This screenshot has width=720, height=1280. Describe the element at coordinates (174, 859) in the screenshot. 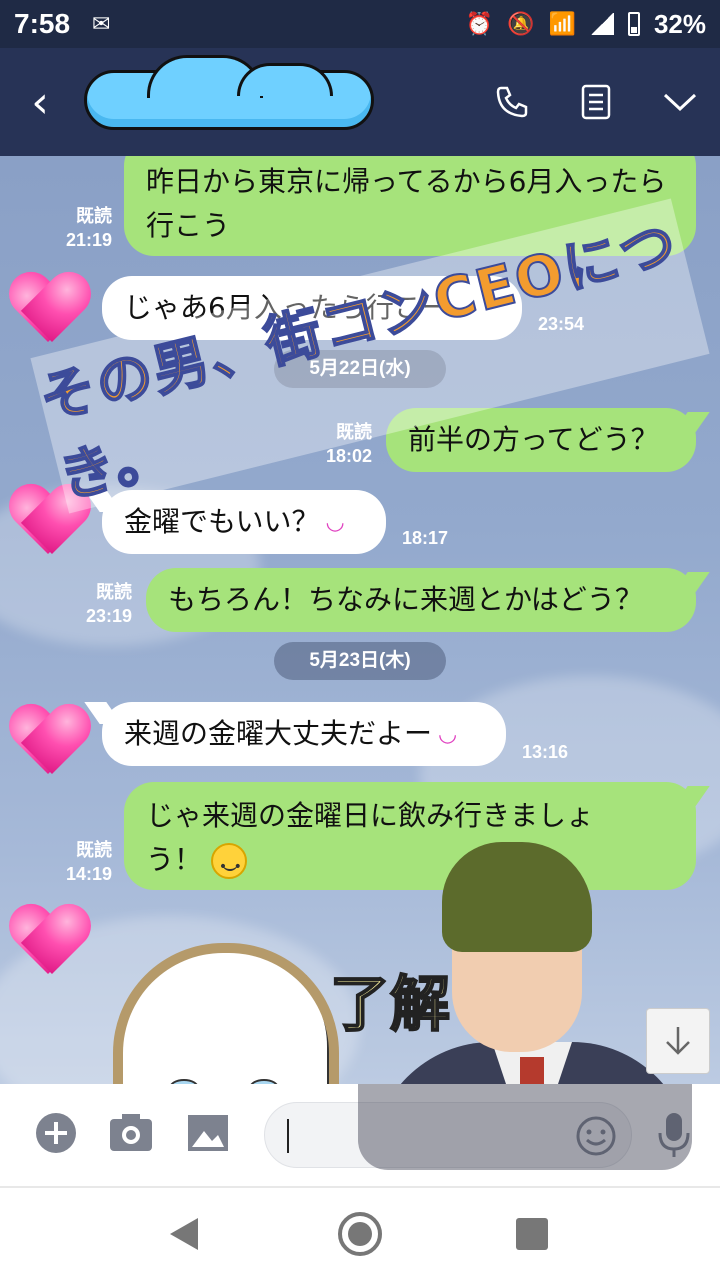

I see `message-text-line: う！` at that location.